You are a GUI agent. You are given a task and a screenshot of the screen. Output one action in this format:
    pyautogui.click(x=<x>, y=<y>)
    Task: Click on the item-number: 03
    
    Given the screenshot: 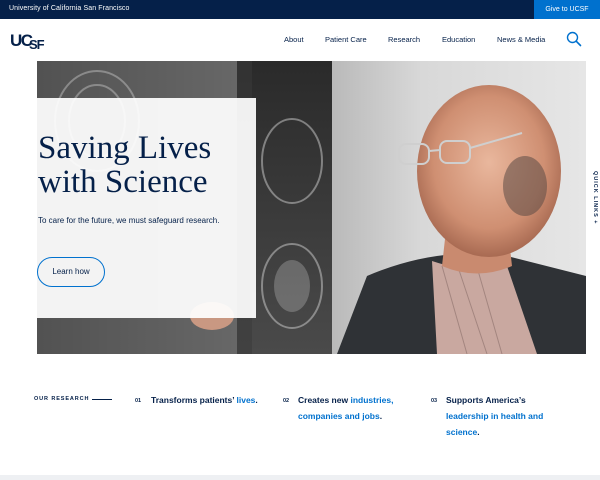 What is the action you would take?
    pyautogui.click(x=434, y=401)
    